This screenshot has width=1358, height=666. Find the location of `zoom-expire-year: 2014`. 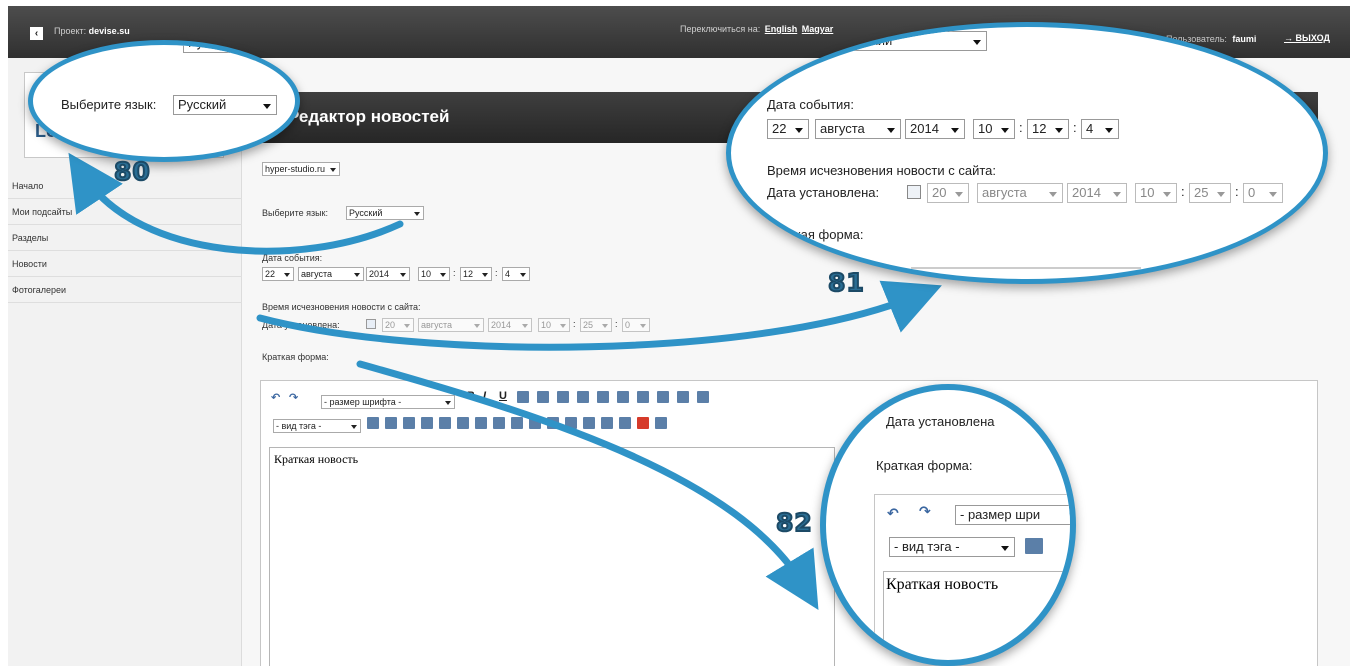

zoom-expire-year: 2014 is located at coordinates (1097, 193).